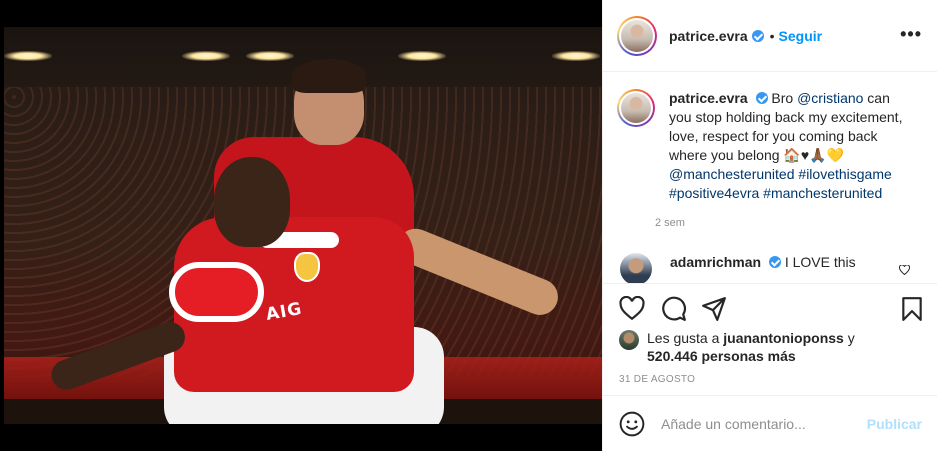 The image size is (937, 451). Describe the element at coordinates (894, 424) in the screenshot. I see `publish-button: Publicar` at that location.